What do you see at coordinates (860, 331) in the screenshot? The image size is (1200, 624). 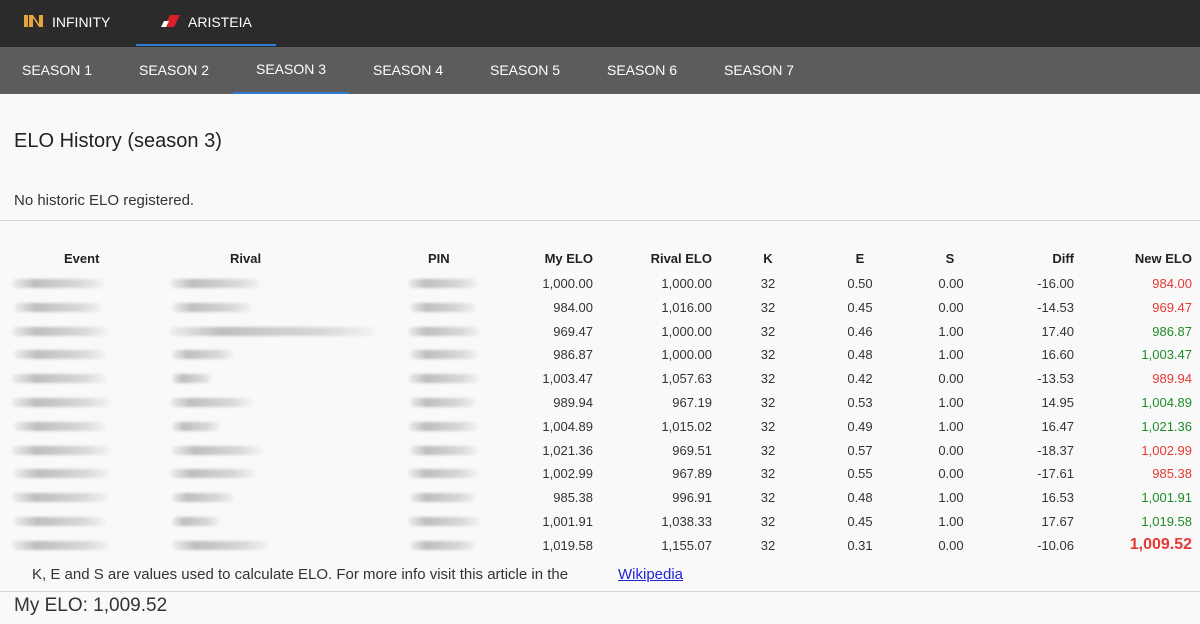 I see `e-cell: 0.46` at bounding box center [860, 331].